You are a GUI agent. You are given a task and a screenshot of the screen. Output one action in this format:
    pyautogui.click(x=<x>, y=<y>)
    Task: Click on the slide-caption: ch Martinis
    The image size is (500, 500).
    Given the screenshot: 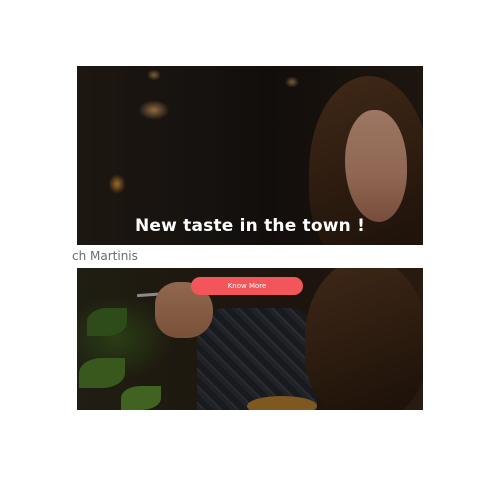 What is the action you would take?
    pyautogui.click(x=105, y=256)
    